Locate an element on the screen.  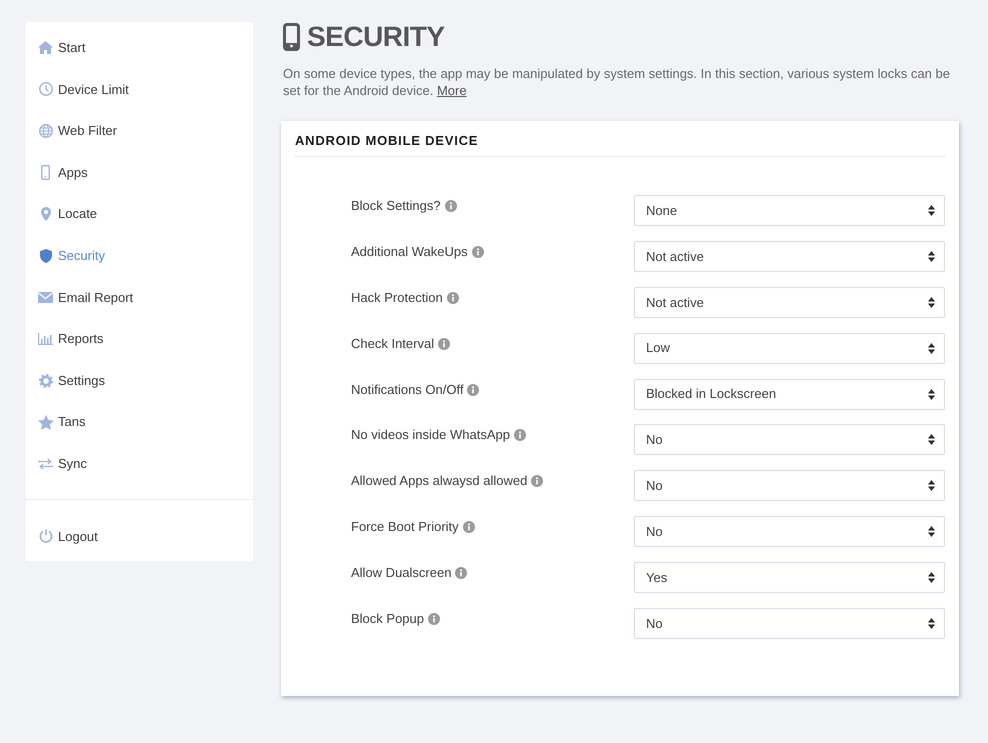
sidebar-item: Locate is located at coordinates (139, 214).